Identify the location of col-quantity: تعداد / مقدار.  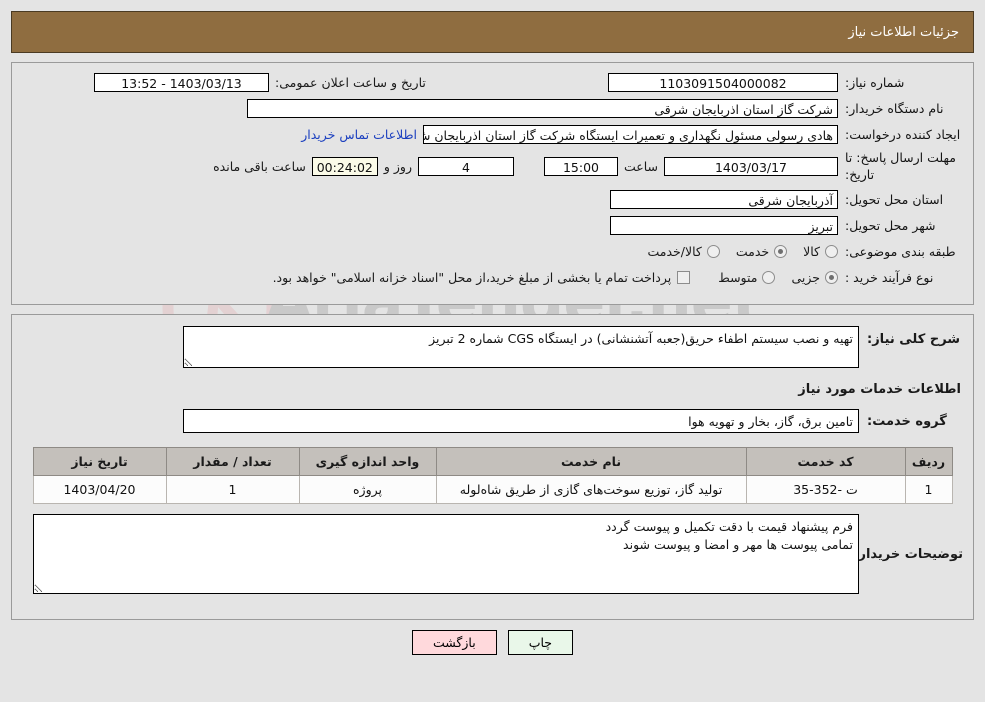
(232, 461).